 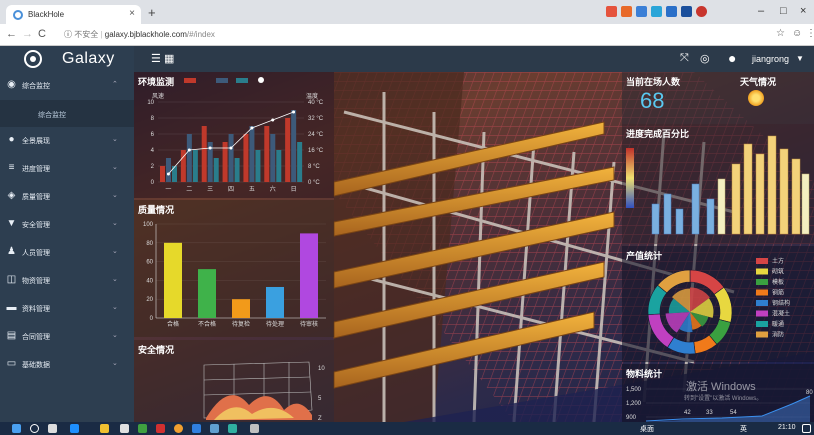 I want to click on sidebar-item: ♟ 人员管理 ⌄, so click(x=67, y=253).